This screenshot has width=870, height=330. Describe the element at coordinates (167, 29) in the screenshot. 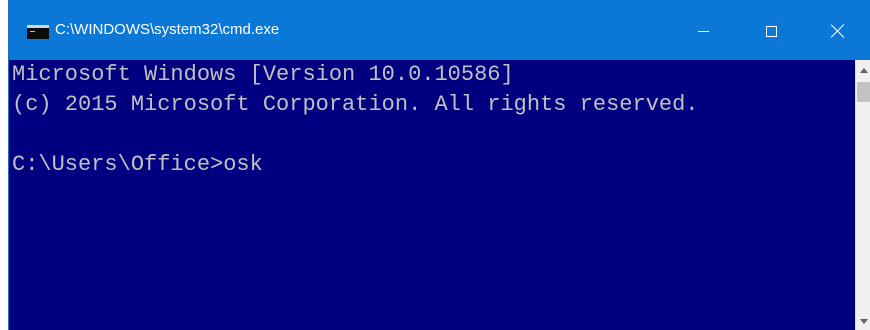

I see `window-title: C:\WINDOWS\system32\cmd.exe` at that location.